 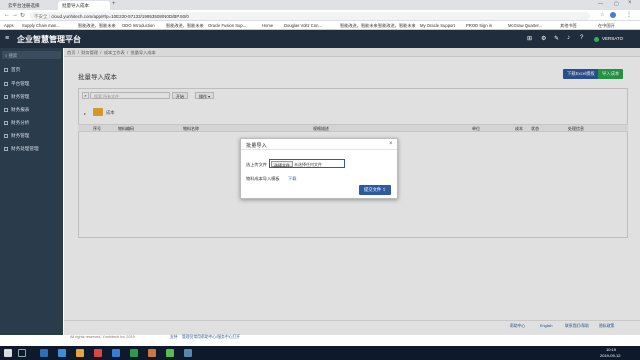 What do you see at coordinates (320, 39) in the screenshot?
I see `app-header: ≡ 企业智慧管理平台 ⊞ ⚙ ✎ ♪ ? VERSATO` at bounding box center [320, 39].